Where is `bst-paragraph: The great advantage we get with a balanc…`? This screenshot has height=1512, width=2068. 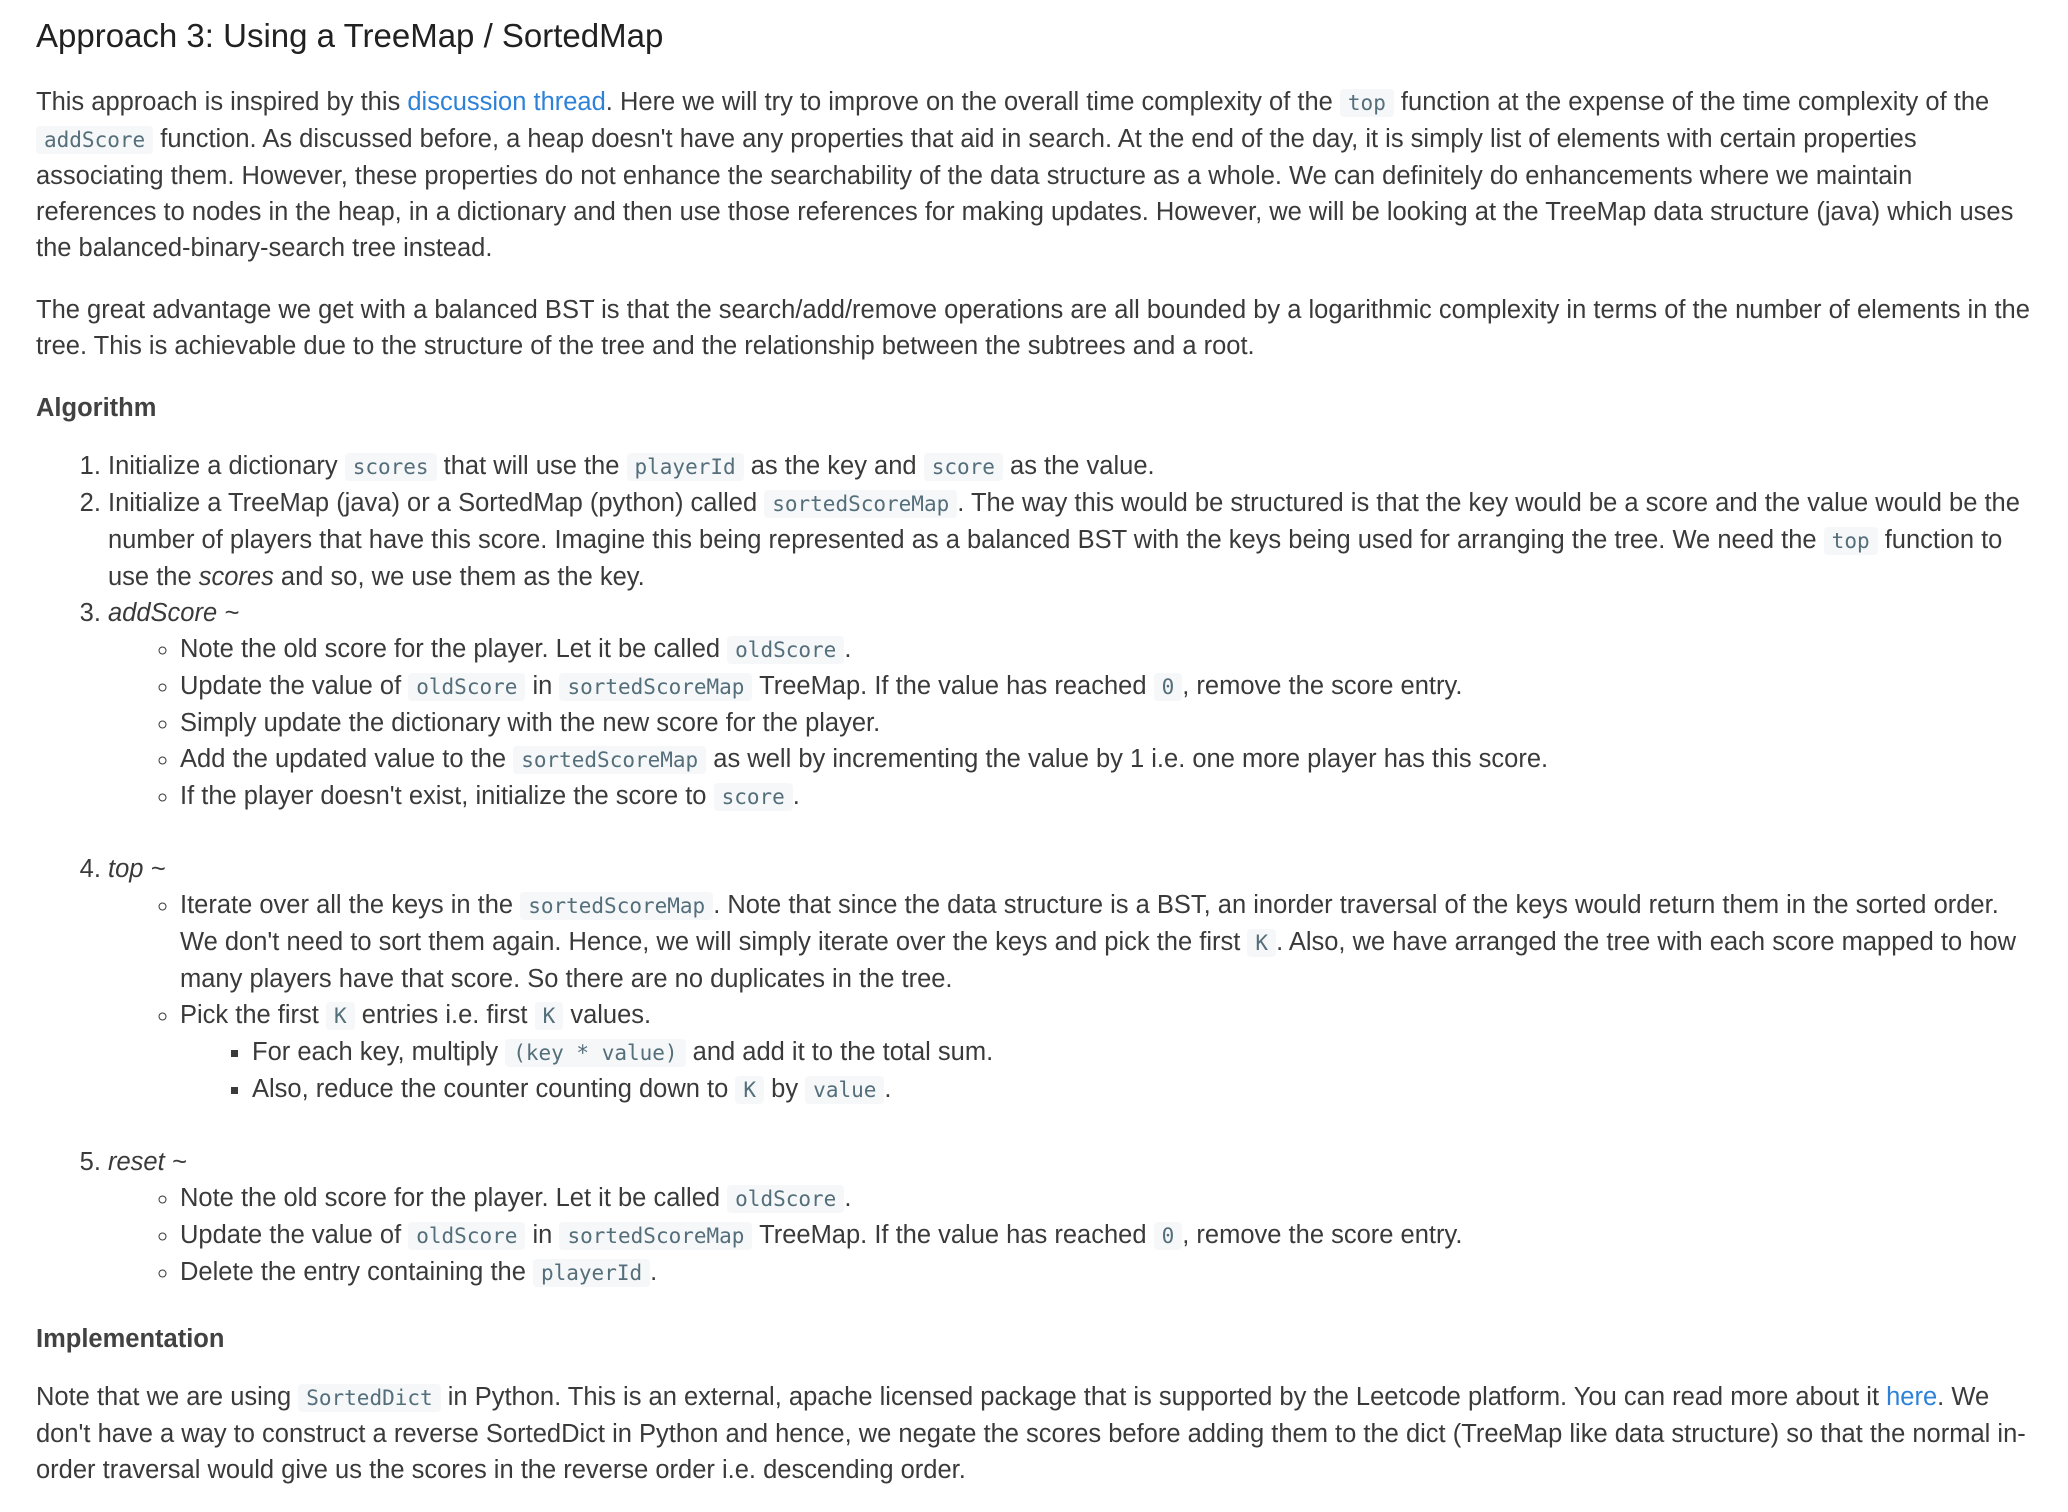 bst-paragraph: The great advantage we get with a balanc… is located at coordinates (1033, 328).